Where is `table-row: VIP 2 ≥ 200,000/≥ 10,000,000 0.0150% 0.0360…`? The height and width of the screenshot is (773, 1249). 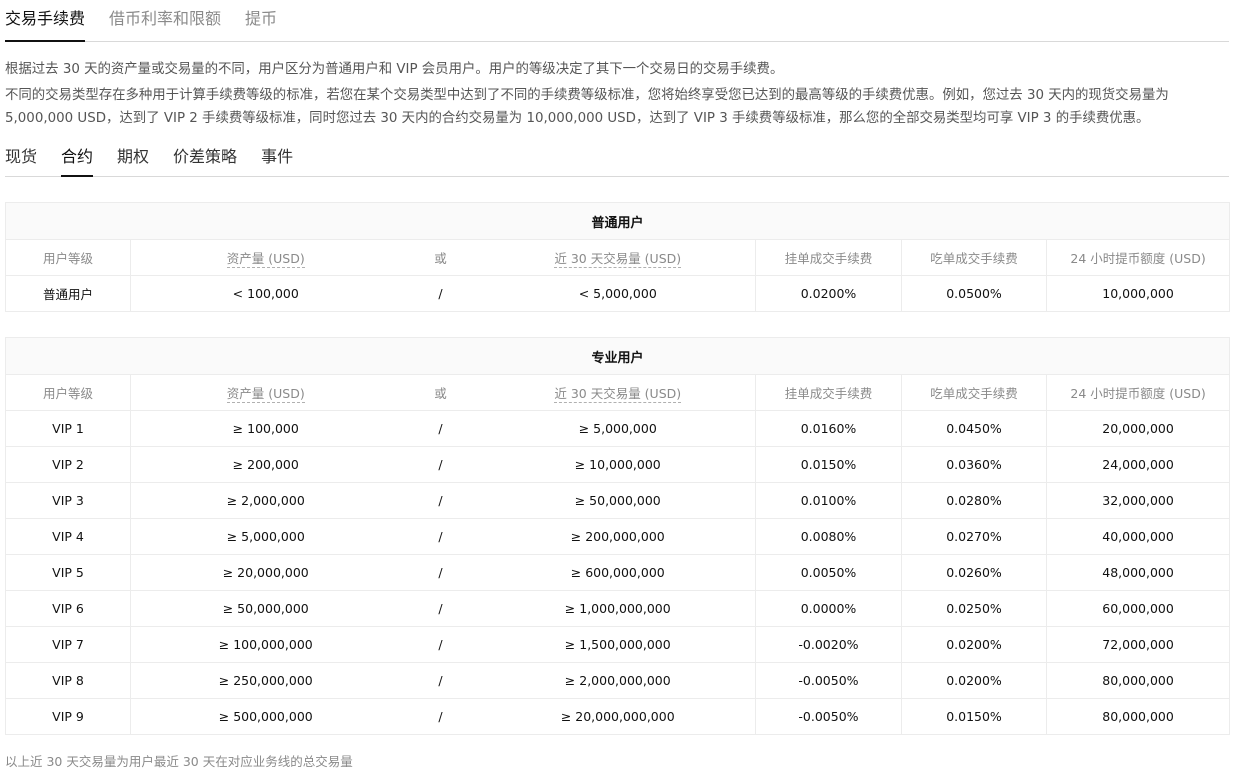 table-row: VIP 2 ≥ 200,000/≥ 10,000,000 0.0150% 0.0360… is located at coordinates (618, 464).